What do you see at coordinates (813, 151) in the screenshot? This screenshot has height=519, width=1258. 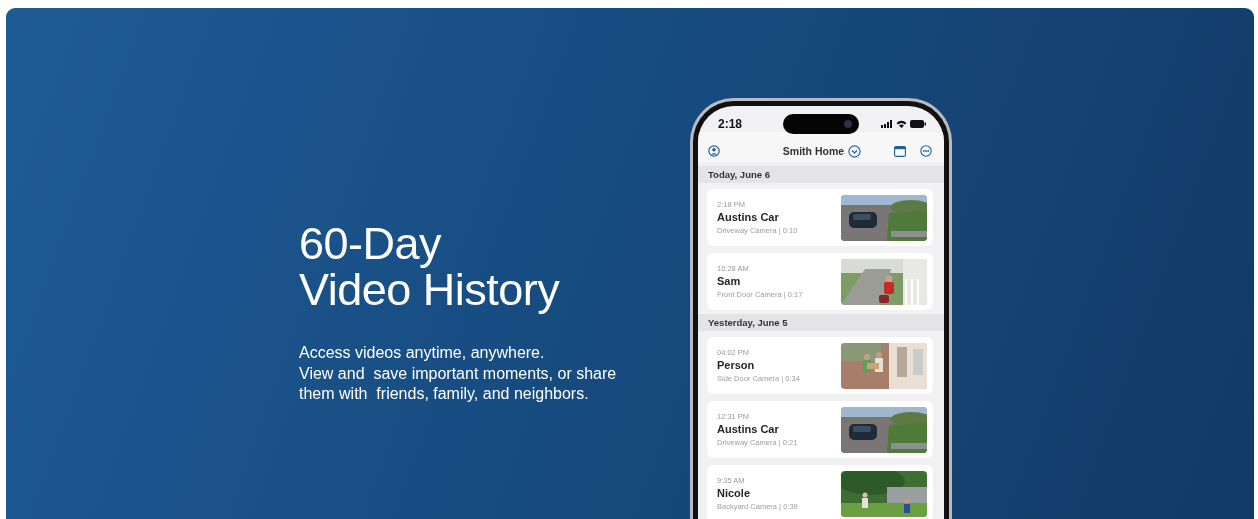 I see `home-name: Smith Home` at bounding box center [813, 151].